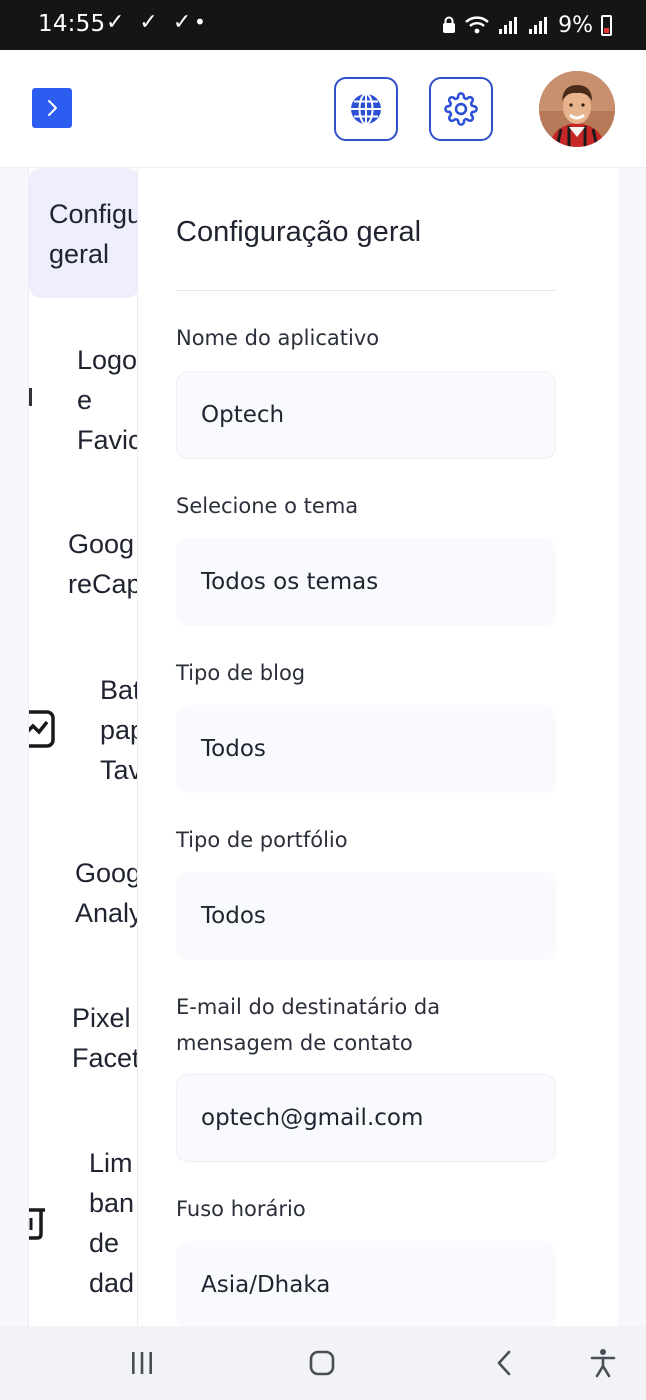 The image size is (646, 1400). I want to click on sidebar-item-analytics: Goog Analy, so click(106, 893).